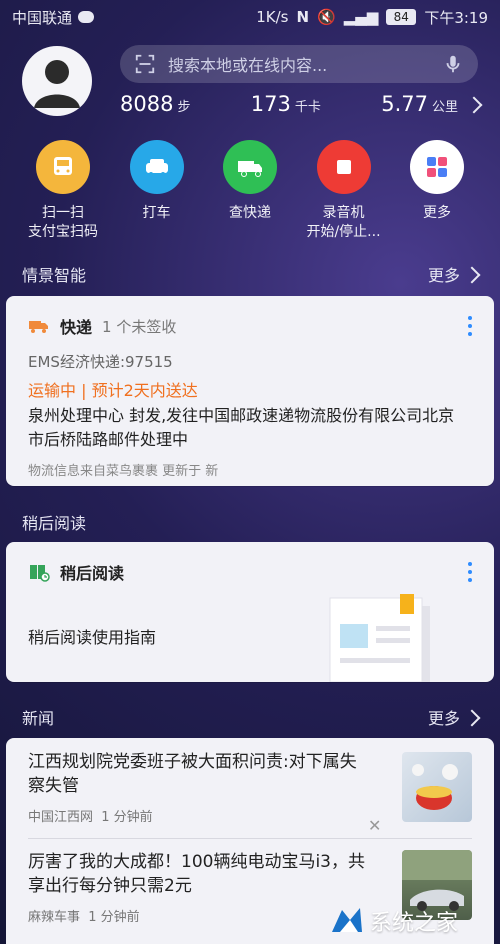 This screenshot has width=500, height=944. I want to click on record-stop-icon, so click(343, 167).